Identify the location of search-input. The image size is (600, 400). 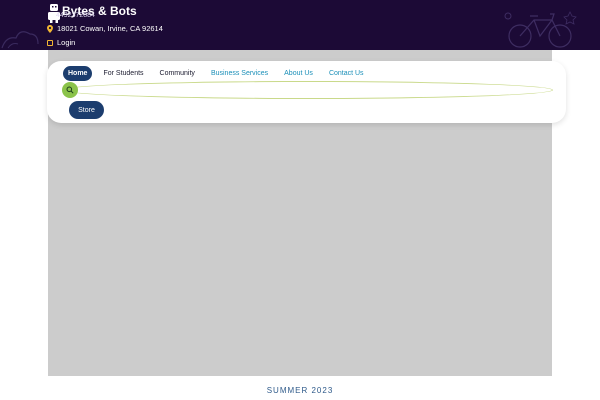
(307, 90).